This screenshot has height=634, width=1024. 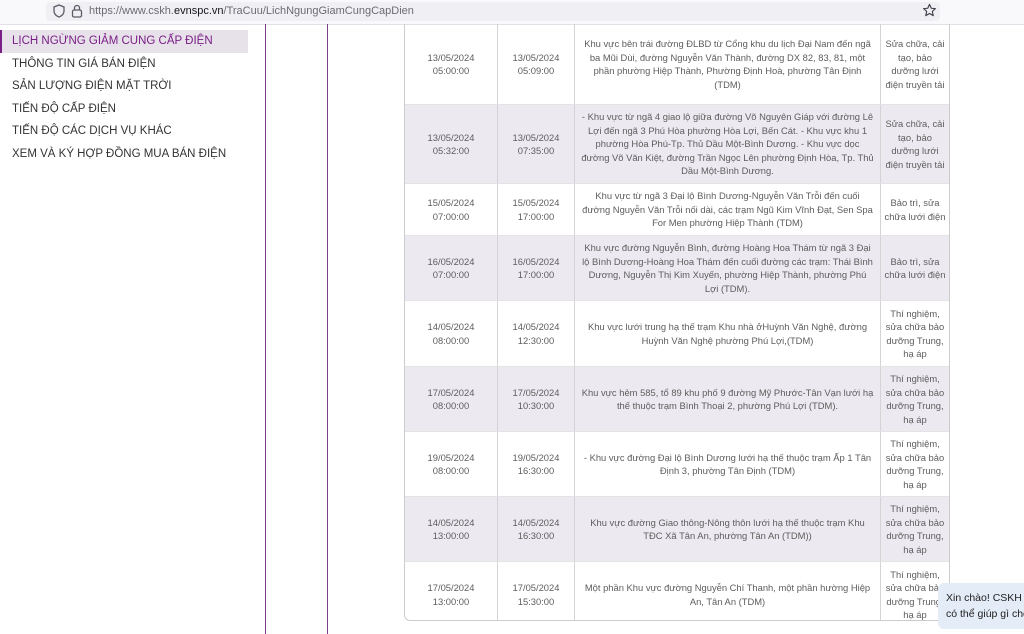 What do you see at coordinates (536, 144) in the screenshot?
I see `end-time-cell: 13/05/2024 07:35:00` at bounding box center [536, 144].